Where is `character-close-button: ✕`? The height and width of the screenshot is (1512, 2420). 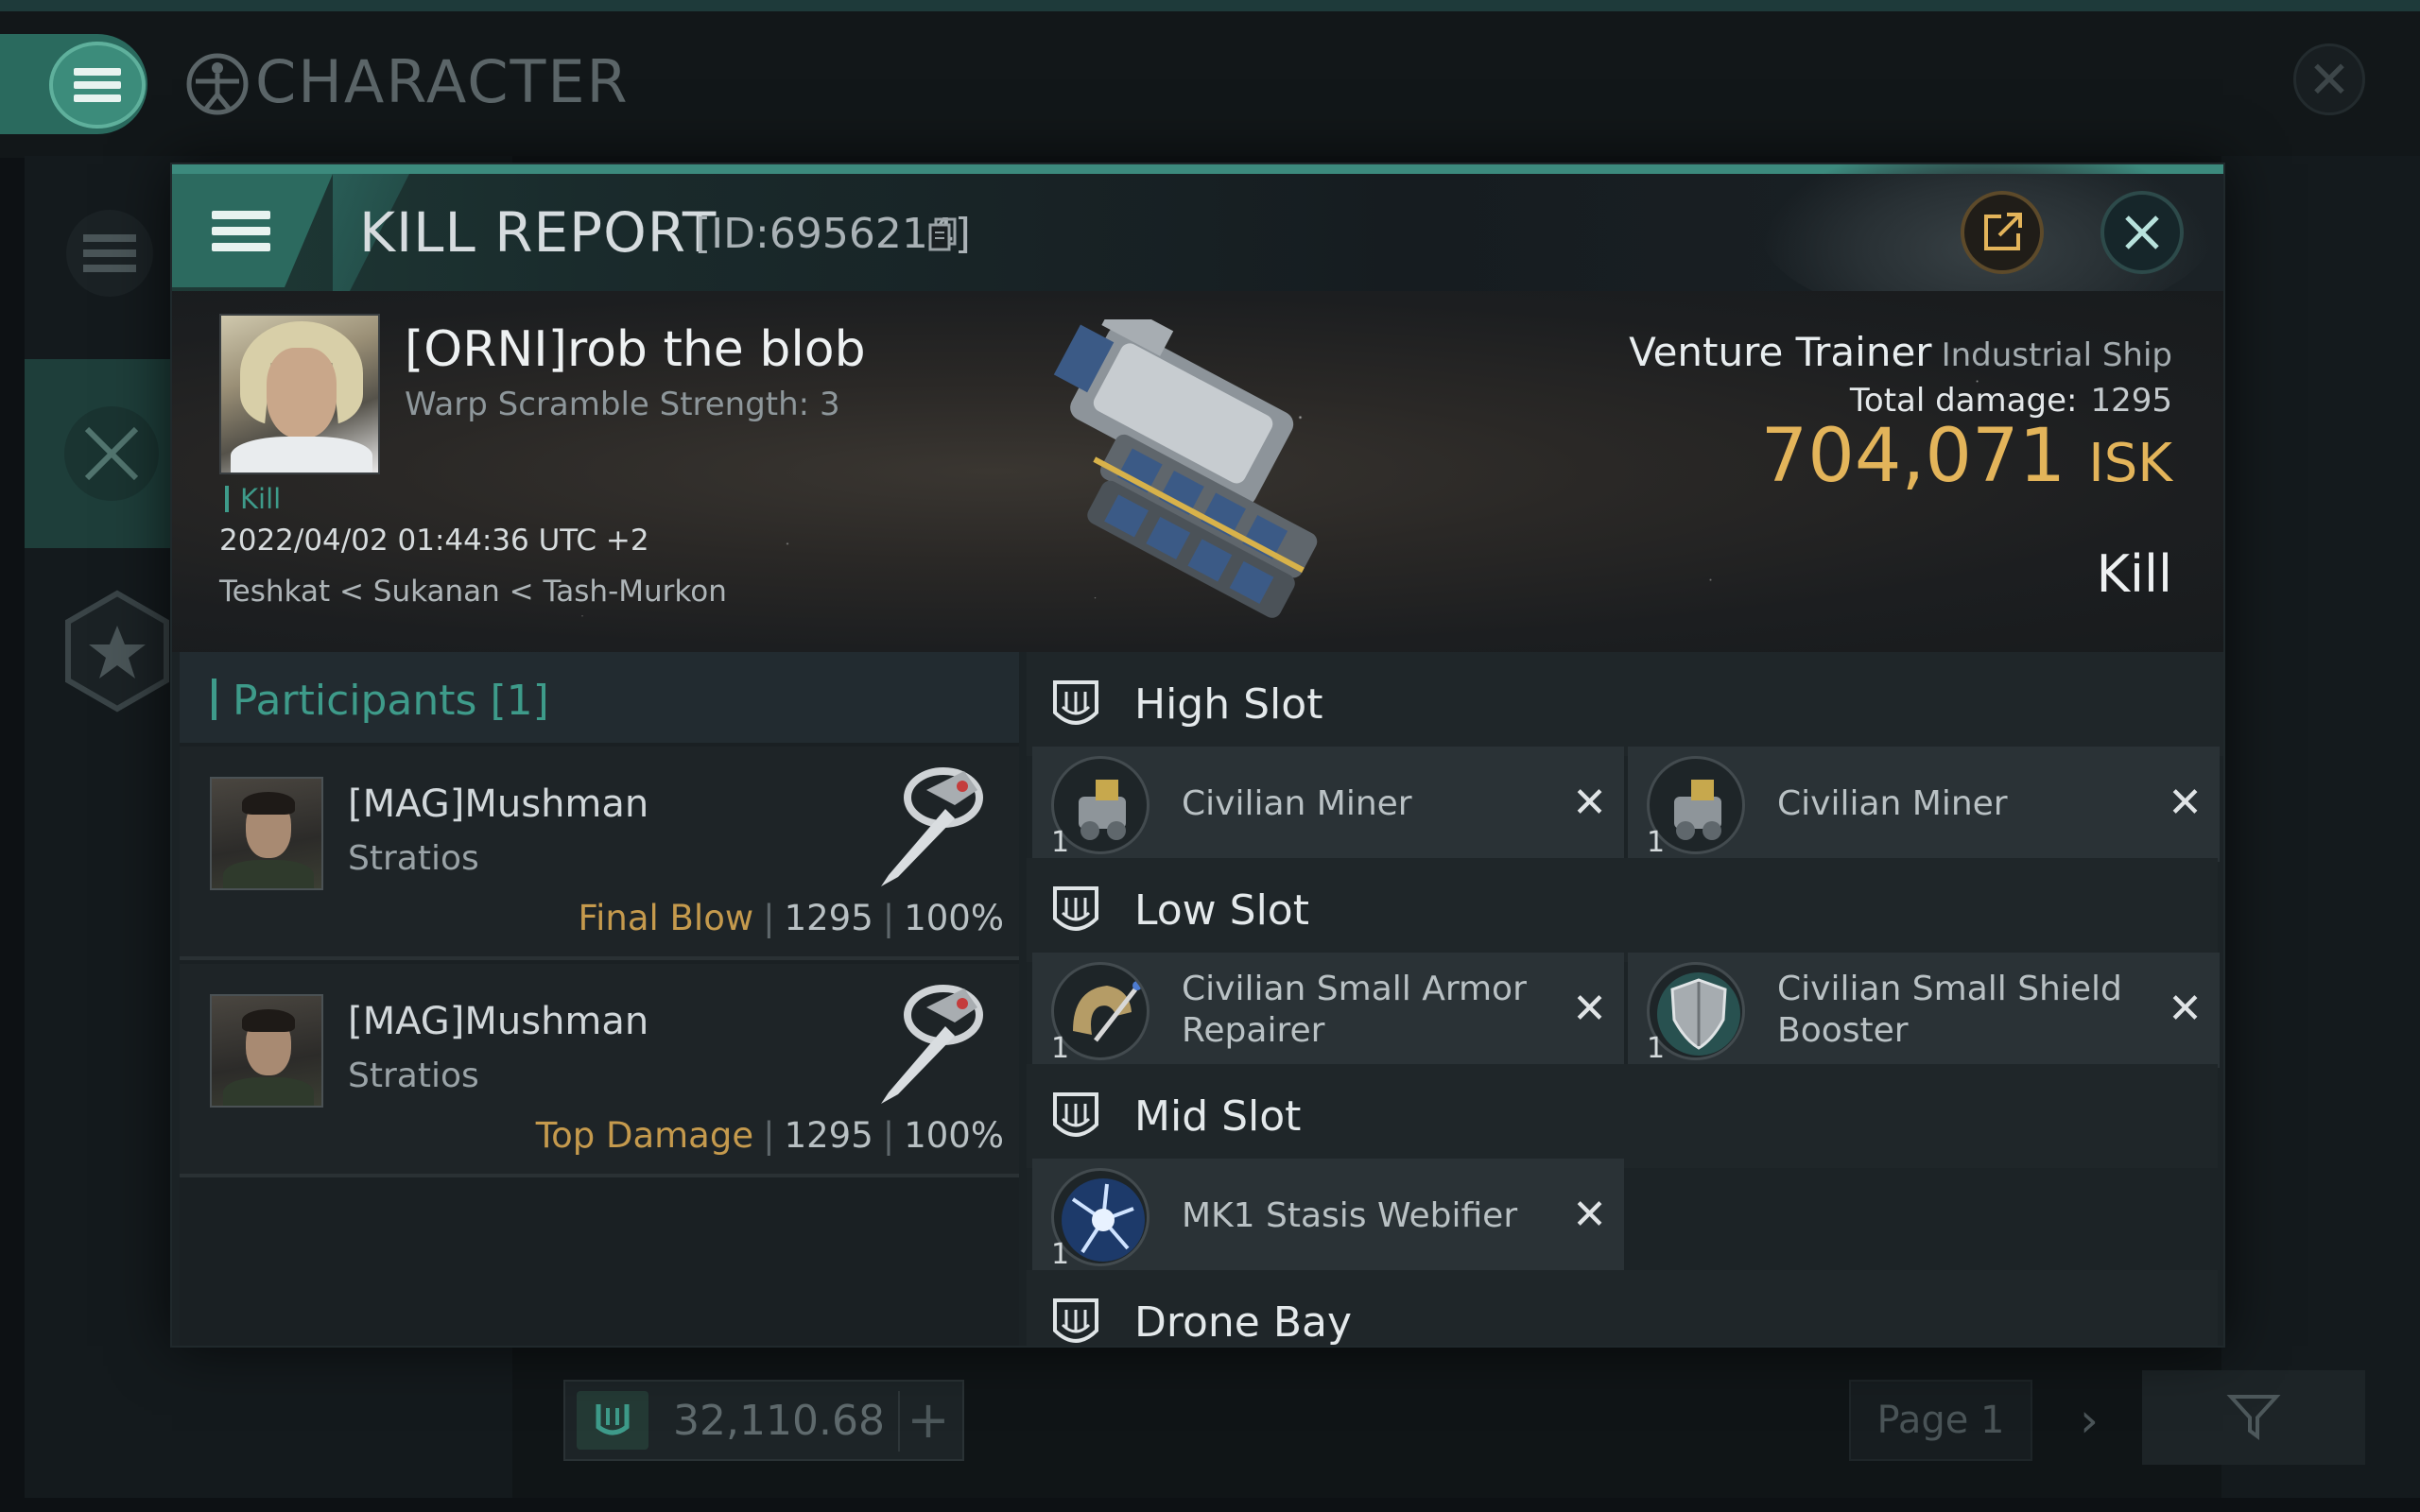 character-close-button: ✕ is located at coordinates (2329, 79).